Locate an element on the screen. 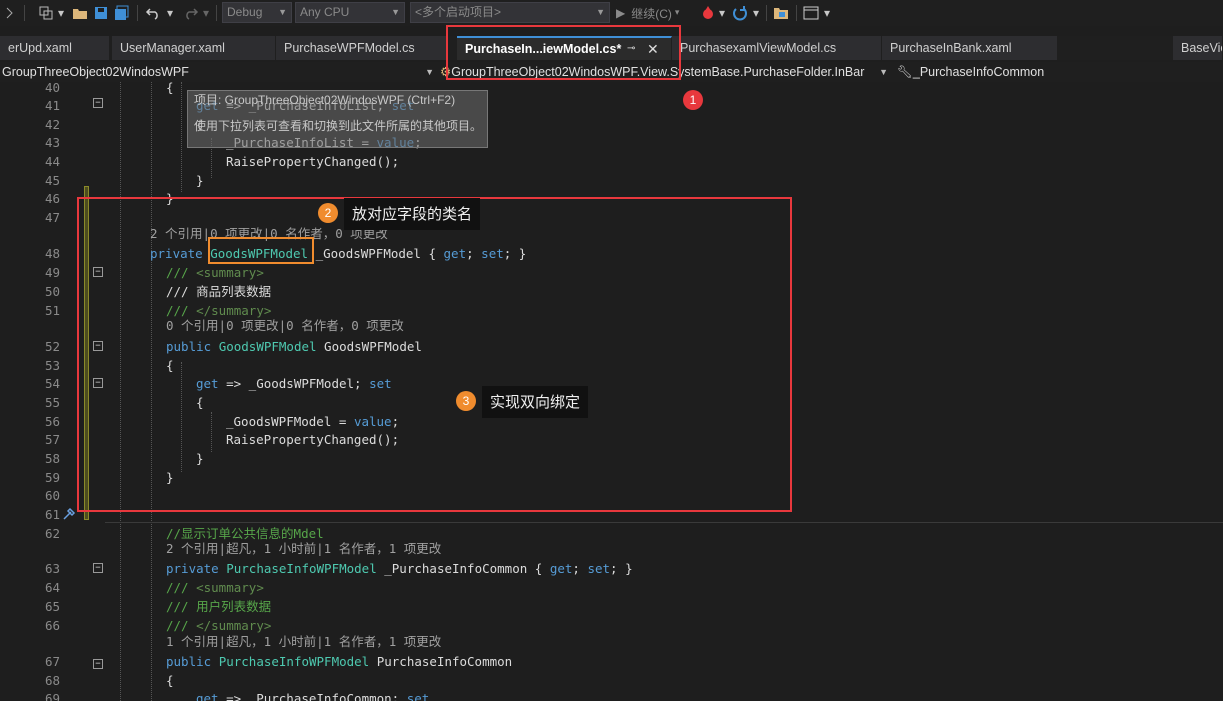 The height and width of the screenshot is (701, 1223). line-number: 51 is located at coordinates (52, 310).